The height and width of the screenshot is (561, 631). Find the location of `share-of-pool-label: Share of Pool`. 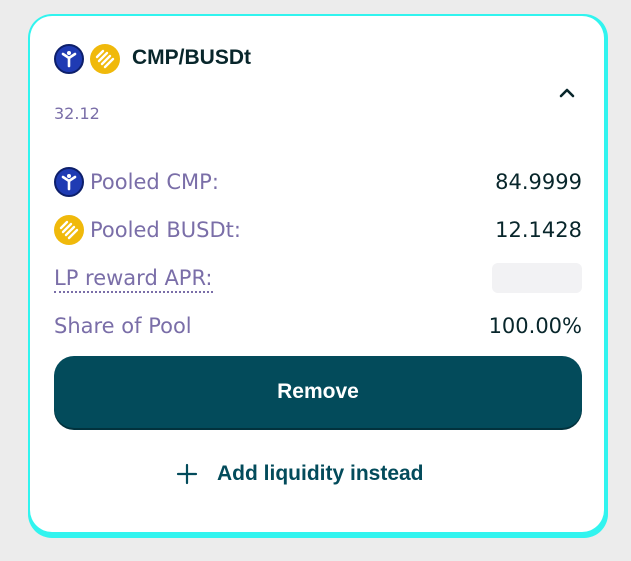

share-of-pool-label: Share of Pool is located at coordinates (123, 326).